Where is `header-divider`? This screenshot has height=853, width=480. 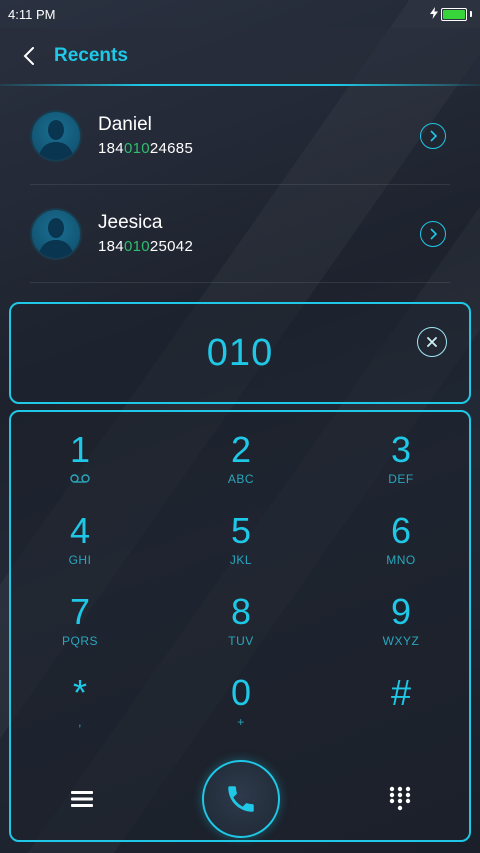
header-divider is located at coordinates (240, 85).